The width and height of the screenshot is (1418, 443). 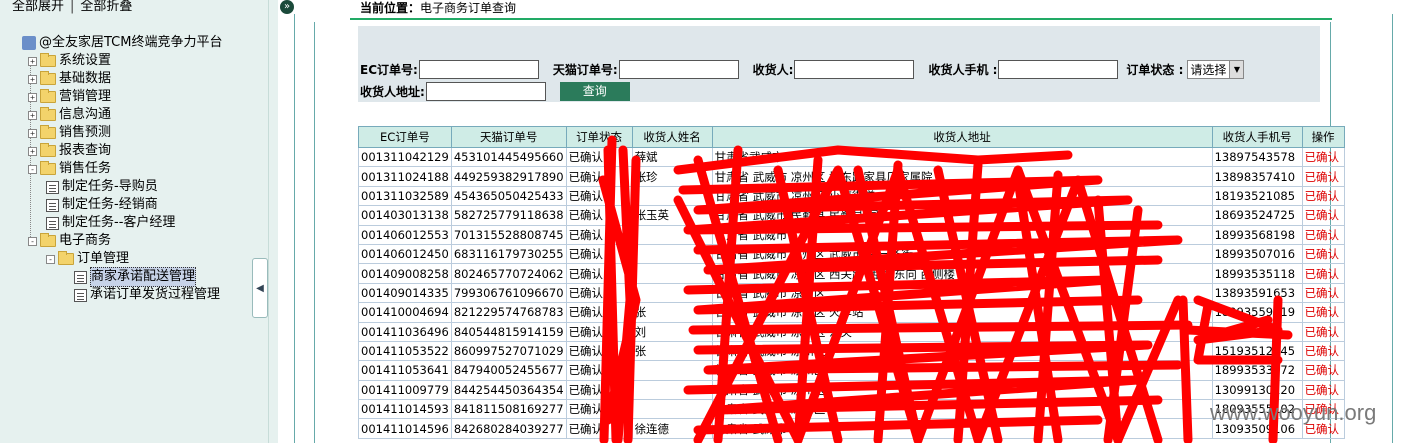 I want to click on tree-node: - 销售任务, so click(x=122, y=169).